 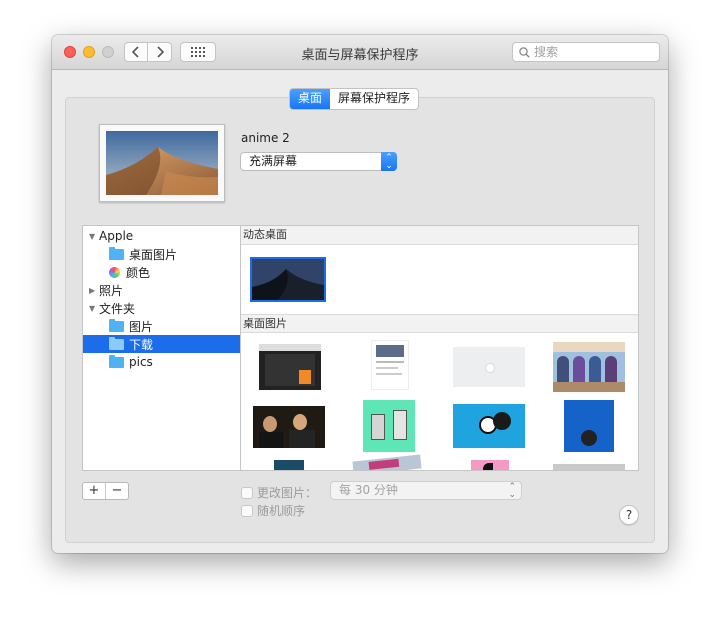 What do you see at coordinates (161, 344) in the screenshot?
I see `sidebar-item-downloads: 下载` at bounding box center [161, 344].